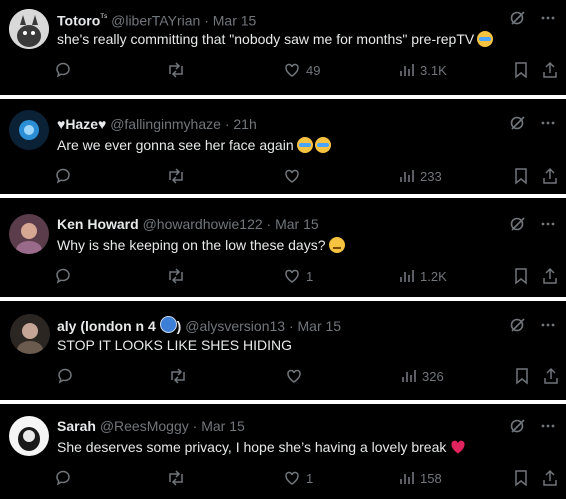  What do you see at coordinates (81, 124) in the screenshot?
I see `display-name: ♥Haze♥` at bounding box center [81, 124].